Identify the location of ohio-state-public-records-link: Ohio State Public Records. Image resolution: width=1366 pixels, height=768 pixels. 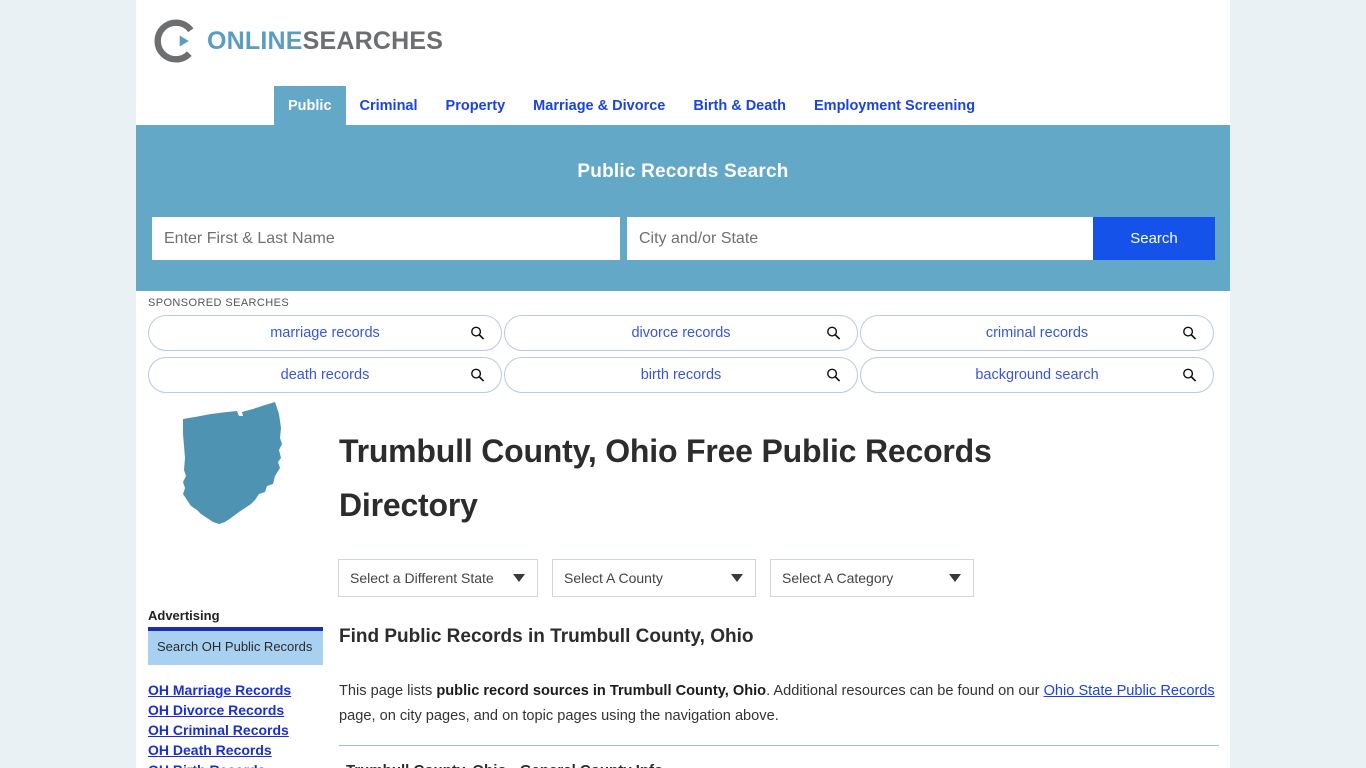
(1129, 691).